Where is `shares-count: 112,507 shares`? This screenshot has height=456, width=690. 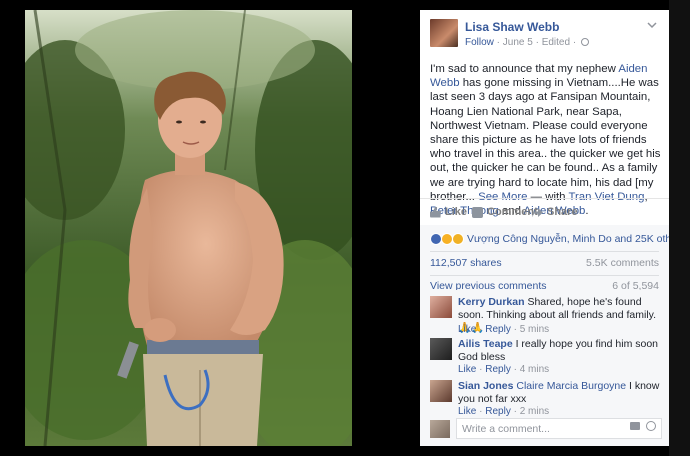 shares-count: 112,507 shares is located at coordinates (466, 263).